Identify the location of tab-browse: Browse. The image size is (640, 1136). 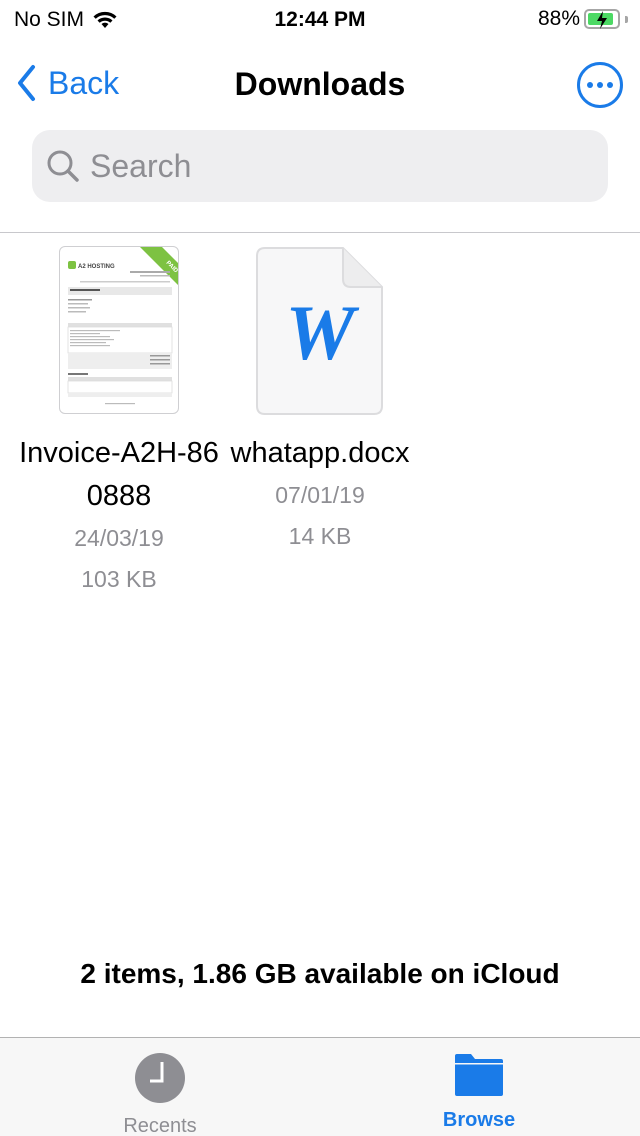
(479, 1092).